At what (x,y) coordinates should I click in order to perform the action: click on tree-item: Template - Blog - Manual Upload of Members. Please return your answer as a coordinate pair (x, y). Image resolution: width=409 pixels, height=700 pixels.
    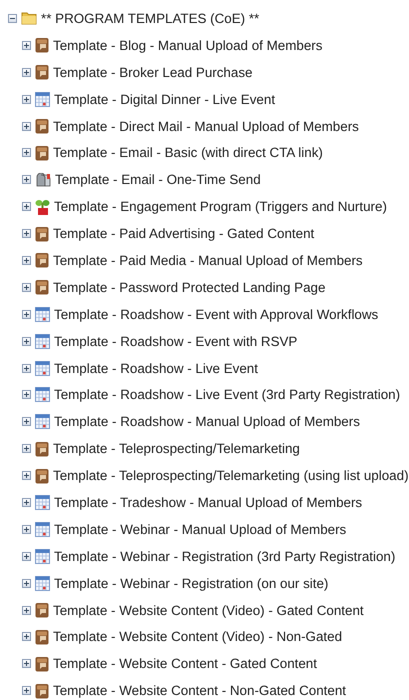
    Looking at the image, I should click on (187, 45).